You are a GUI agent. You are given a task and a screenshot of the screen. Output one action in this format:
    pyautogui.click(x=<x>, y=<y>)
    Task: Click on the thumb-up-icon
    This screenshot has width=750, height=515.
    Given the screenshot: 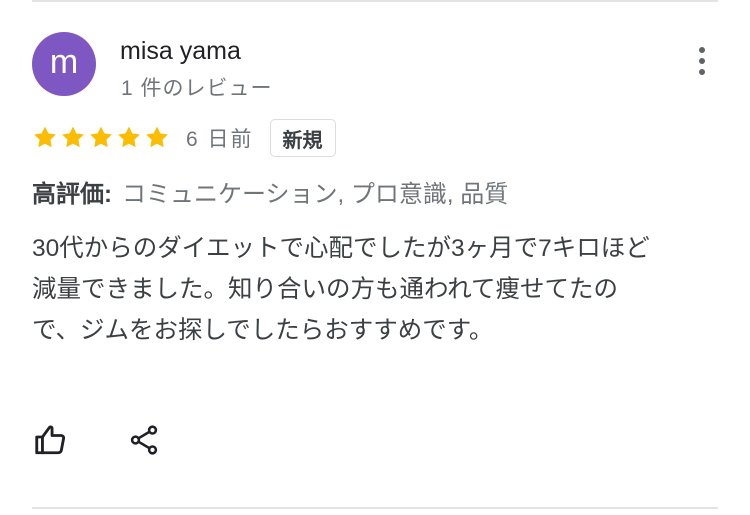 What is the action you would take?
    pyautogui.click(x=51, y=442)
    